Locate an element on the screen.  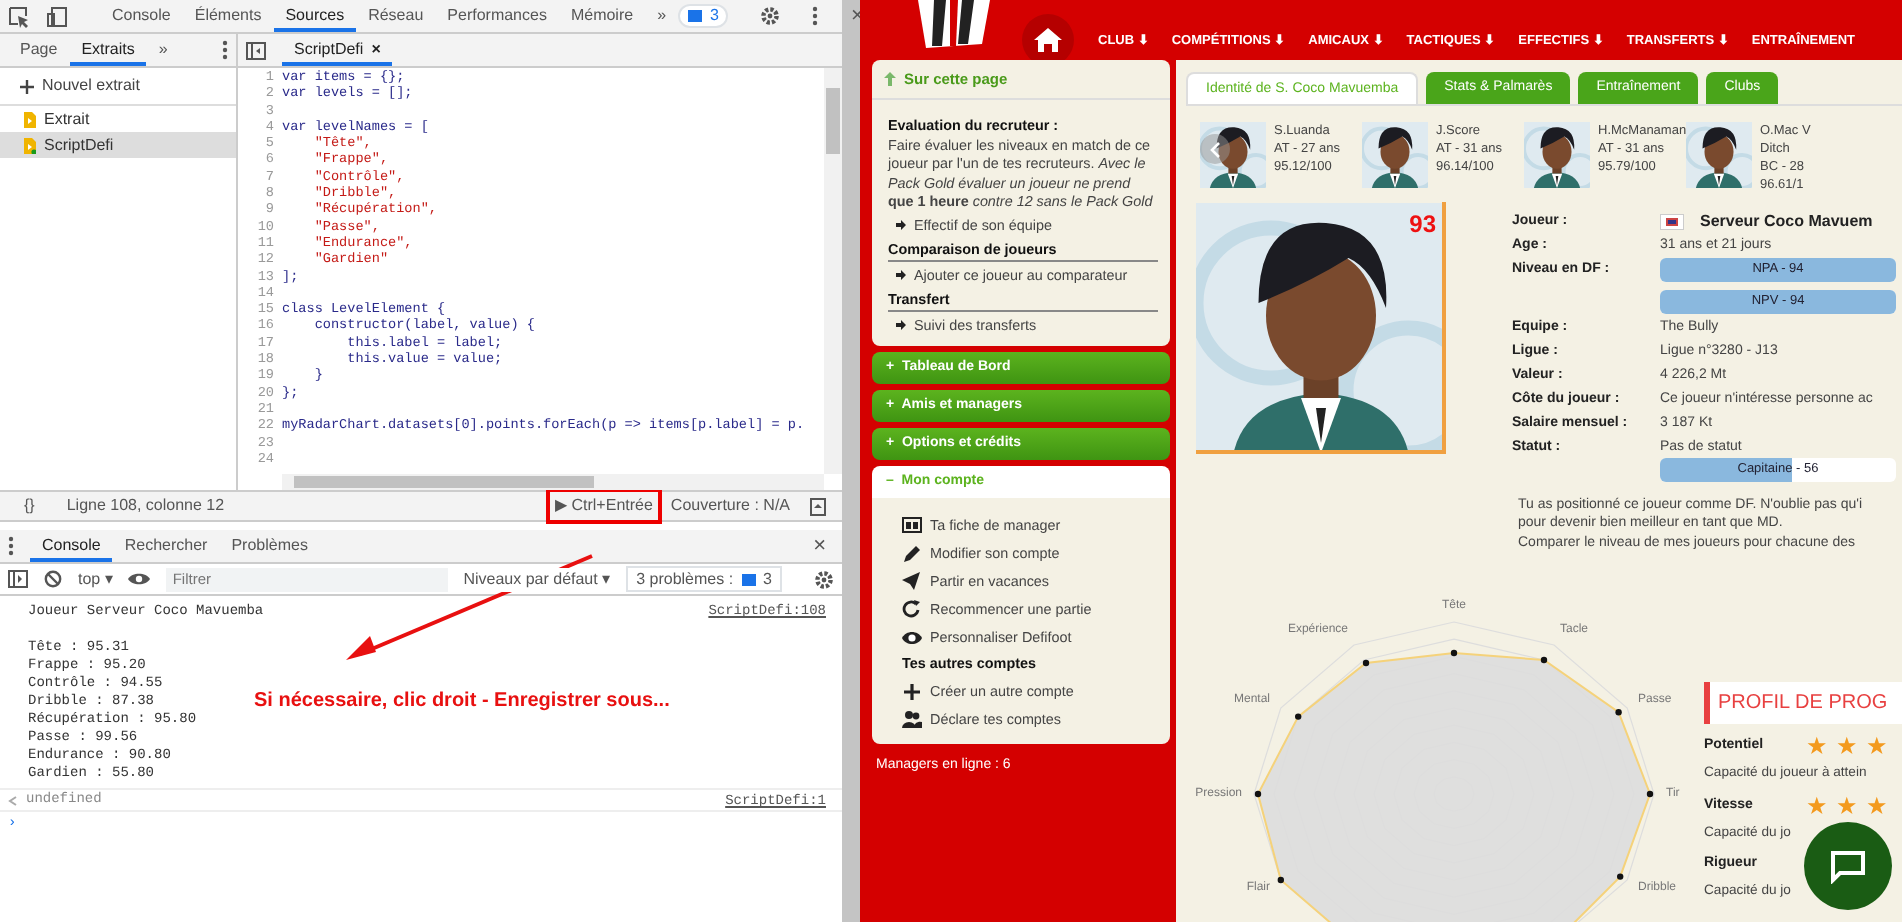
panel-tab: Console is located at coordinates (141, 16).